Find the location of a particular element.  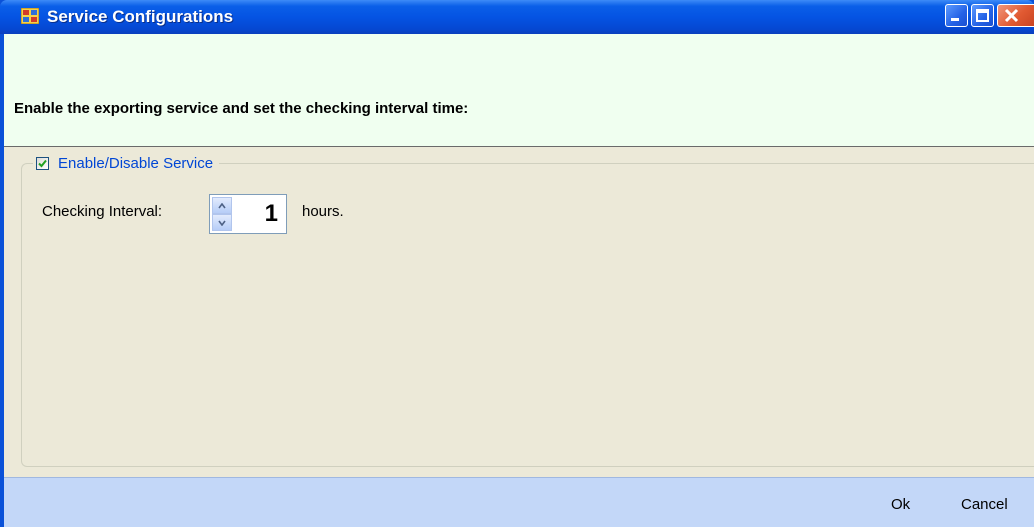

title-bar: Service Configurations is located at coordinates (517, 17).